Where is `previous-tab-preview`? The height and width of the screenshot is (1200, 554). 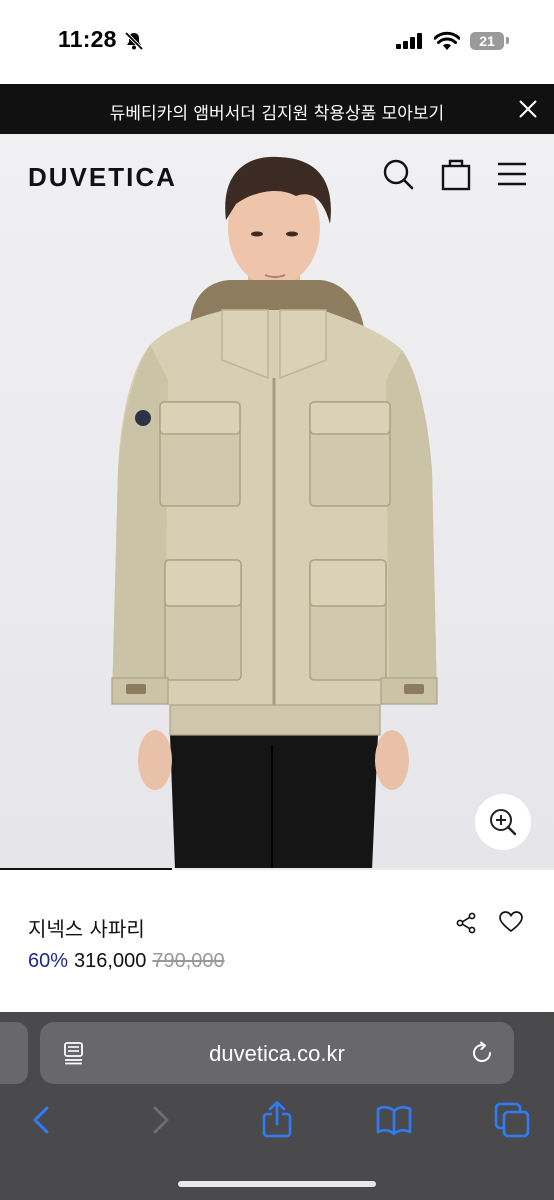
previous-tab-preview is located at coordinates (14, 1053).